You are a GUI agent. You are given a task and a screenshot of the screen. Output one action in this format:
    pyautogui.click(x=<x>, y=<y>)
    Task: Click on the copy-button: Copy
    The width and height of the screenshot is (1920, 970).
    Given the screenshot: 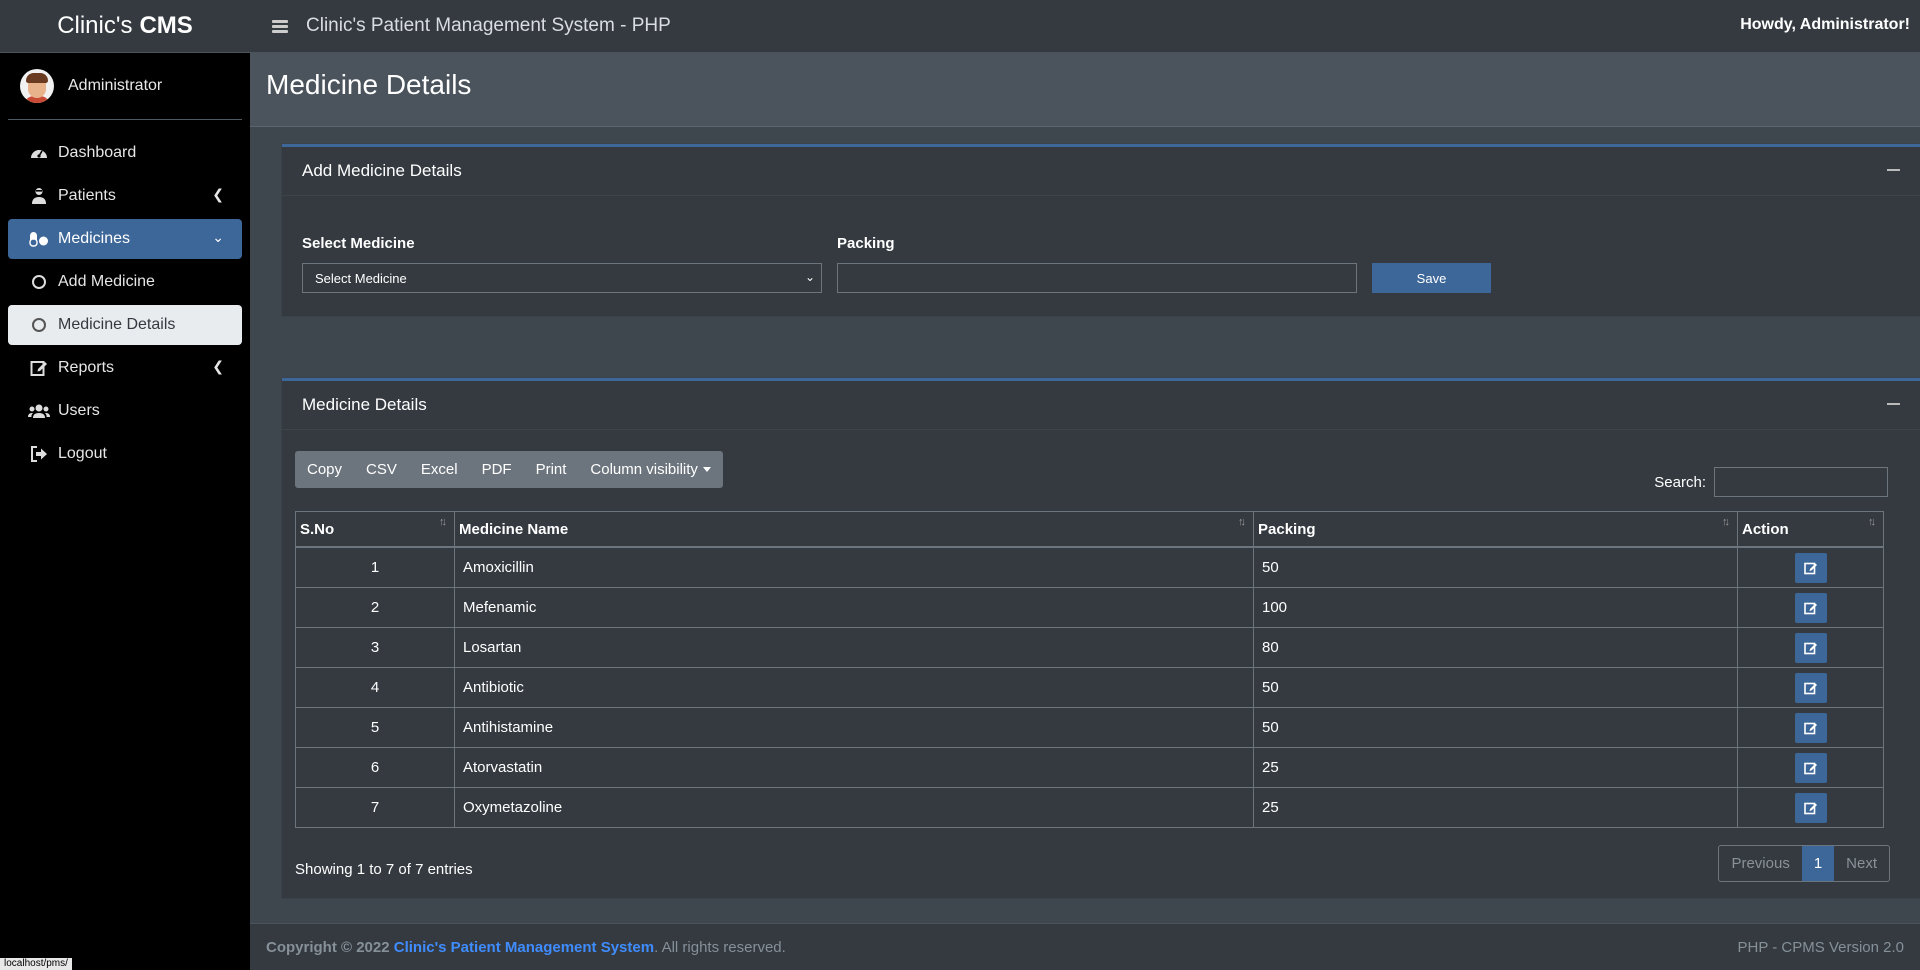 What is the action you would take?
    pyautogui.click(x=324, y=469)
    